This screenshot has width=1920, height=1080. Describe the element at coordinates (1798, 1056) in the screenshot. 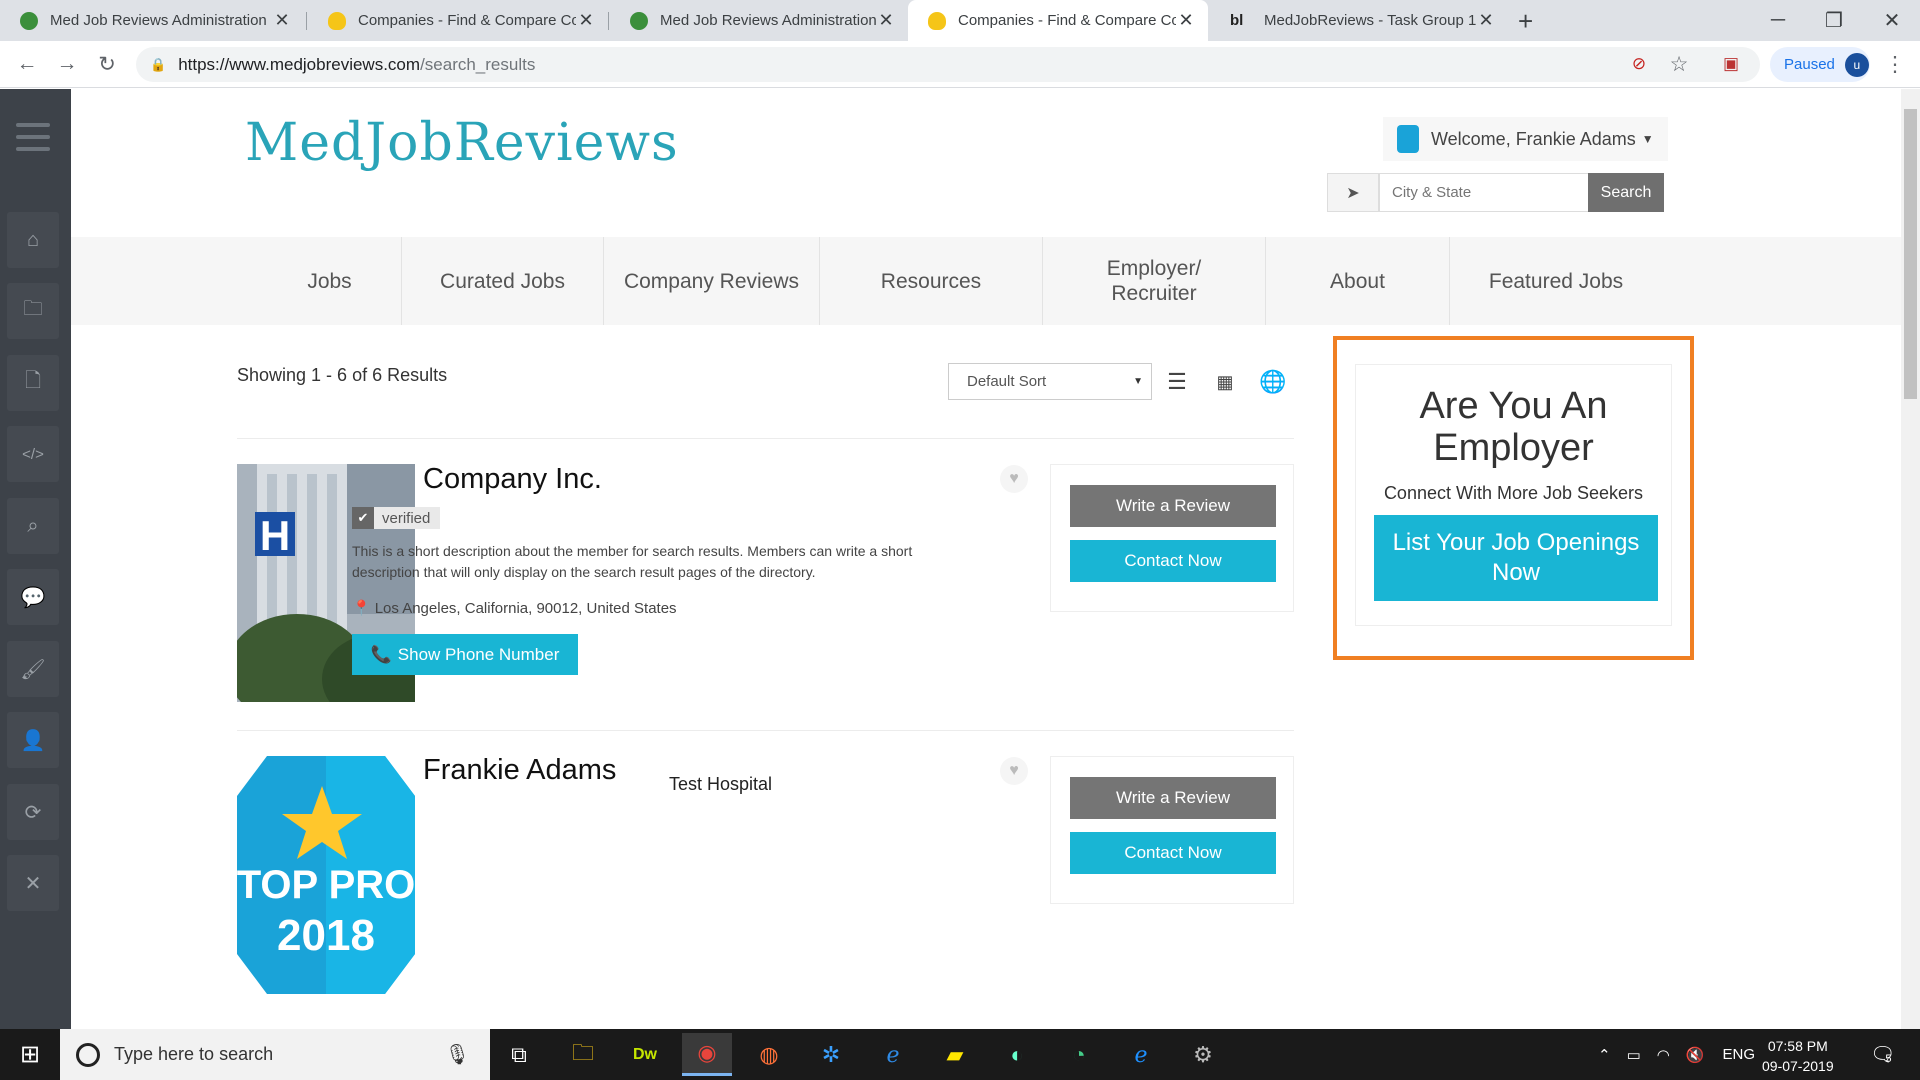

I see `system-clock: 07:58 PM 09-07-2019` at that location.